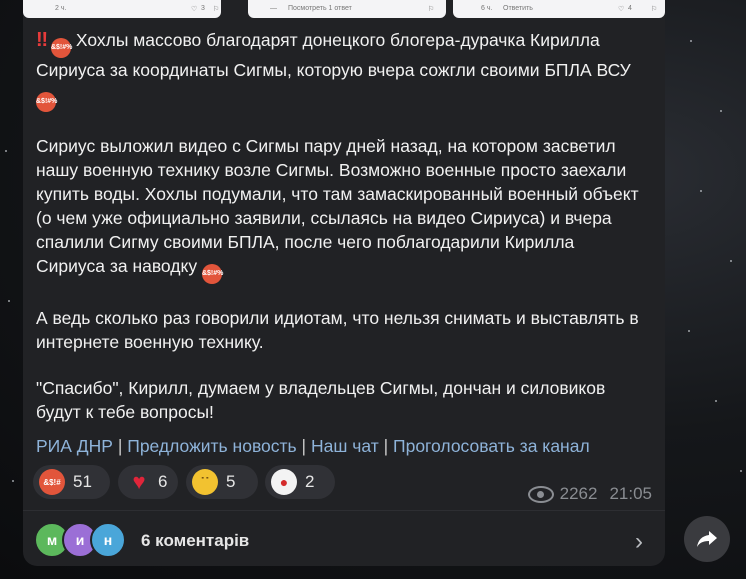 The image size is (746, 579). Describe the element at coordinates (630, 8) in the screenshot. I see `preview-likes: 4` at that location.